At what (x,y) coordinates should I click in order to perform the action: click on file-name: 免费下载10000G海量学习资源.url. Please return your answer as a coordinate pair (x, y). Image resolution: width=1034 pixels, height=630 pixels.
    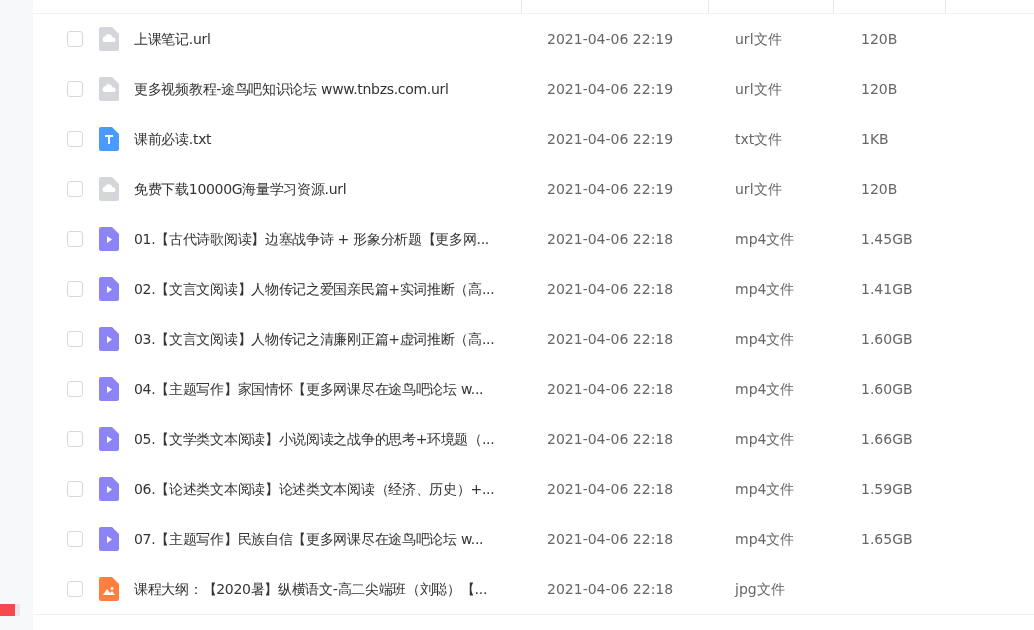
    Looking at the image, I should click on (240, 188).